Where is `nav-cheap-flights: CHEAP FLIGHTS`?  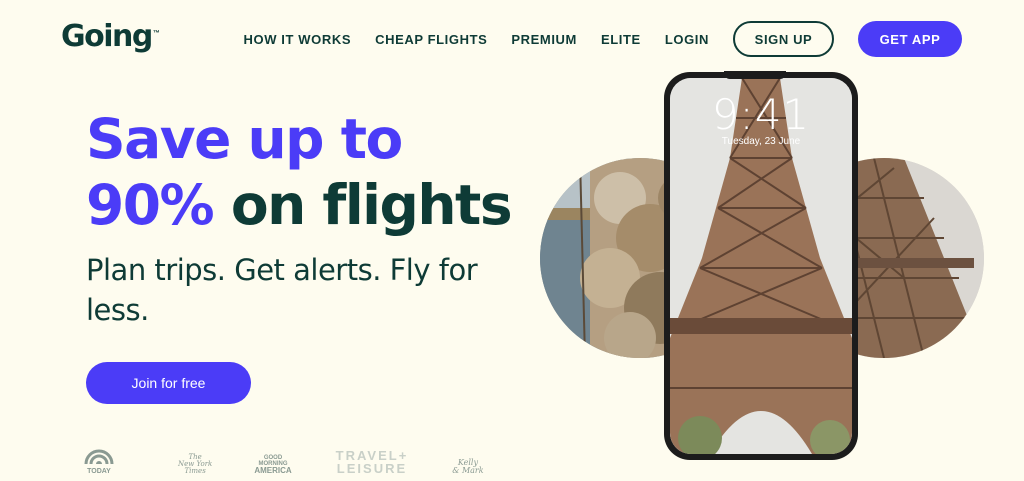
nav-cheap-flights: CHEAP FLIGHTS is located at coordinates (431, 39).